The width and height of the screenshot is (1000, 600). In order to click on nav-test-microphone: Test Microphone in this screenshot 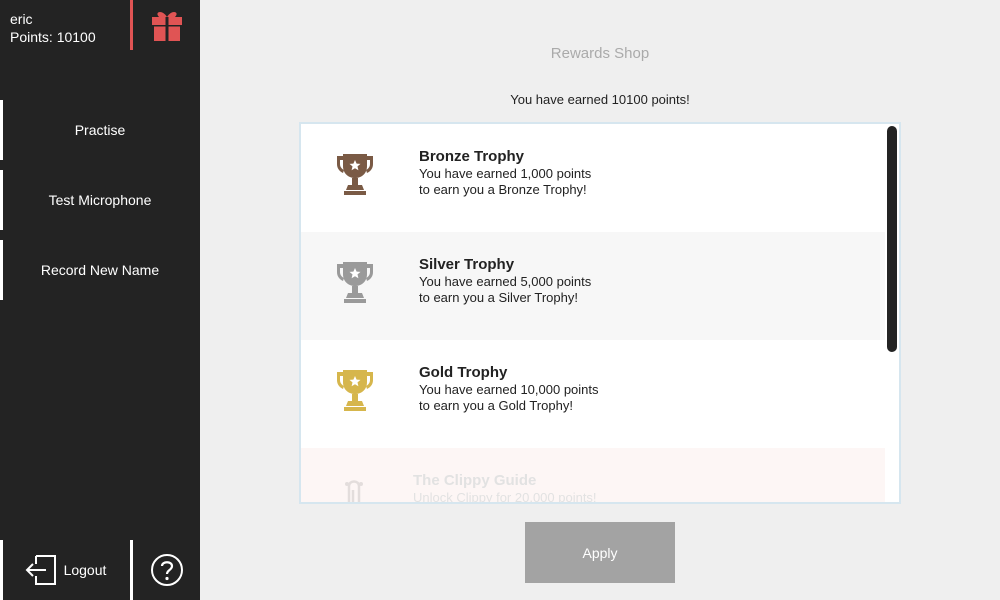, I will do `click(100, 200)`.